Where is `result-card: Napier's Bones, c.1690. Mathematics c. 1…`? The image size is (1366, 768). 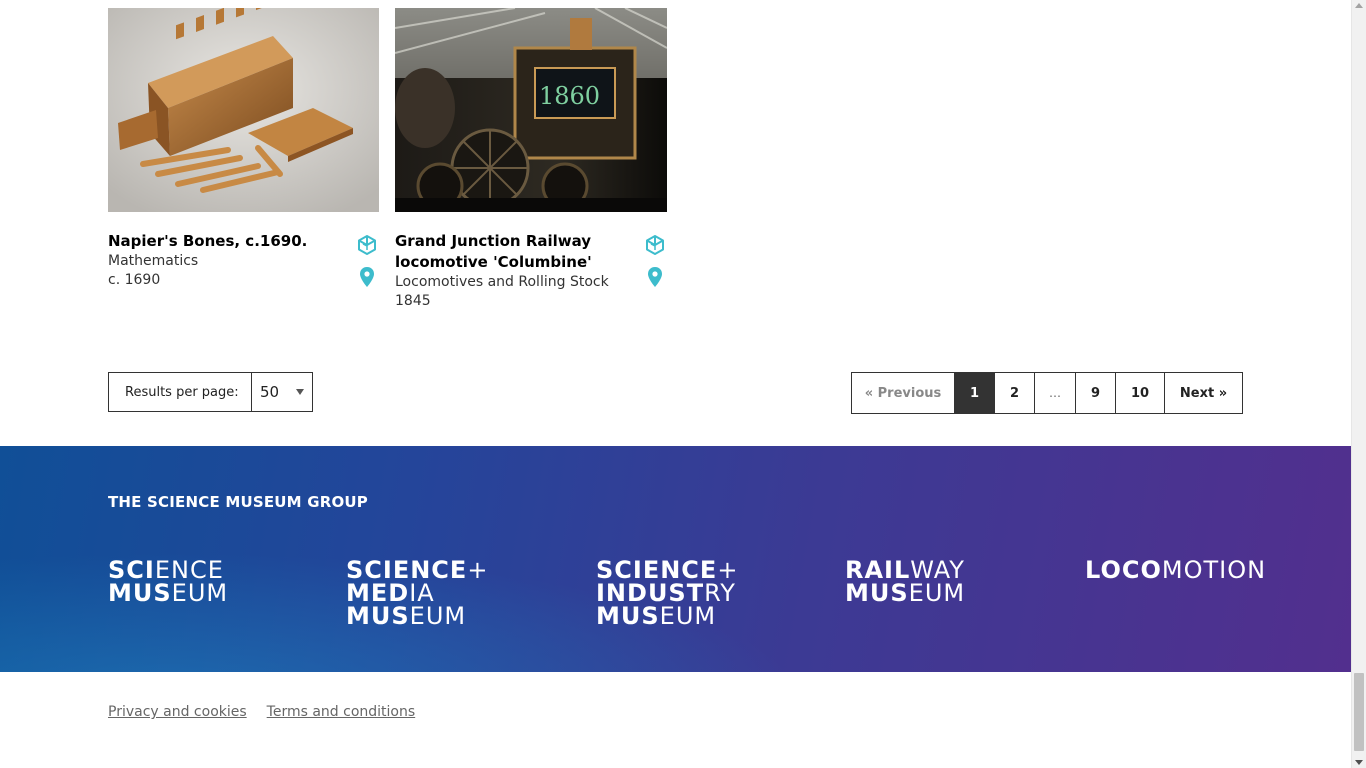
result-card: Napier's Bones, c.1690. Mathematics c. 1… is located at coordinates (243, 149).